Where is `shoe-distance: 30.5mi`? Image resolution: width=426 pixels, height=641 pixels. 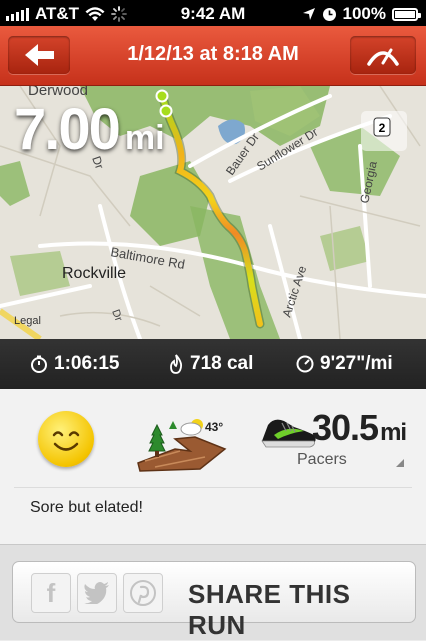 shoe-distance: 30.5mi is located at coordinates (359, 427).